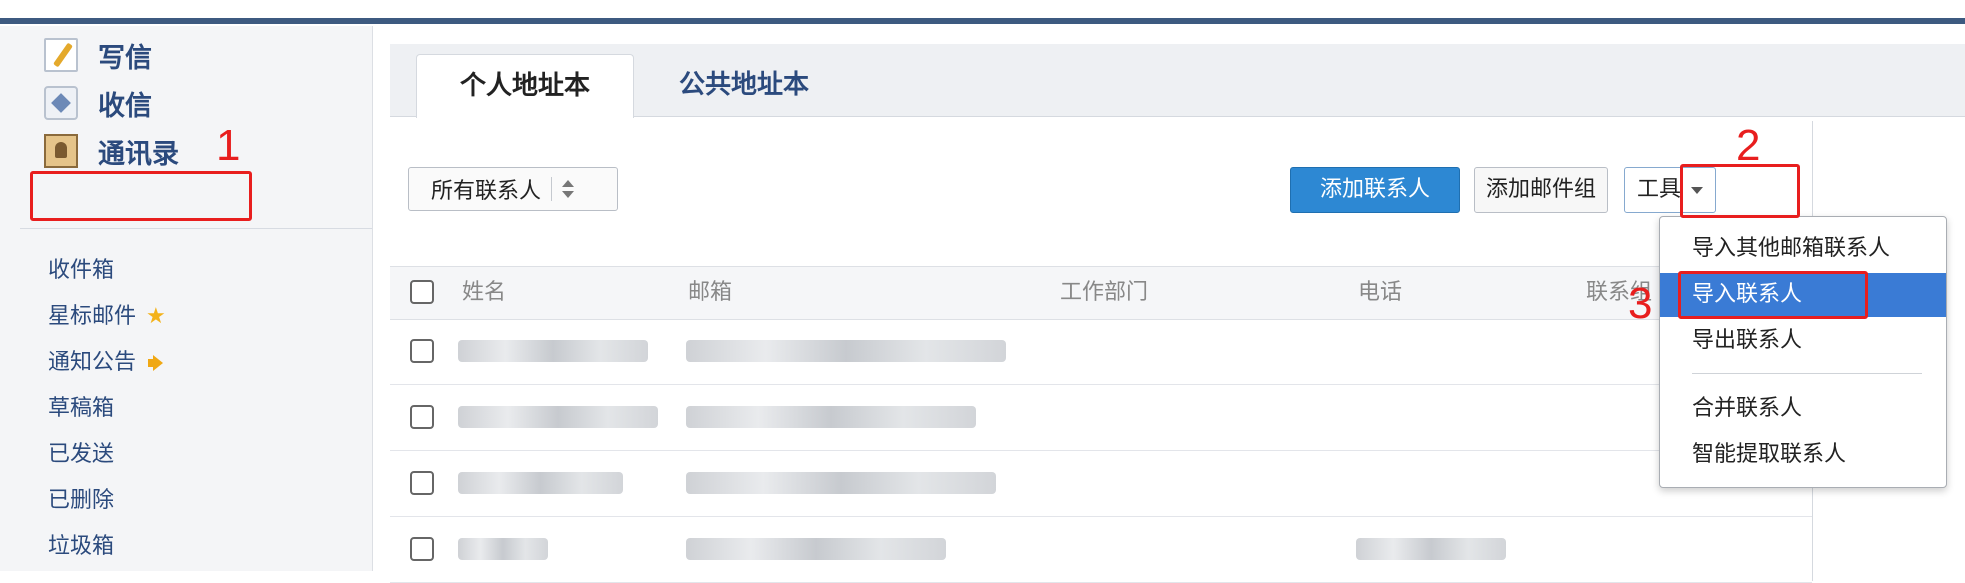  I want to click on top-header, so click(982, 13).